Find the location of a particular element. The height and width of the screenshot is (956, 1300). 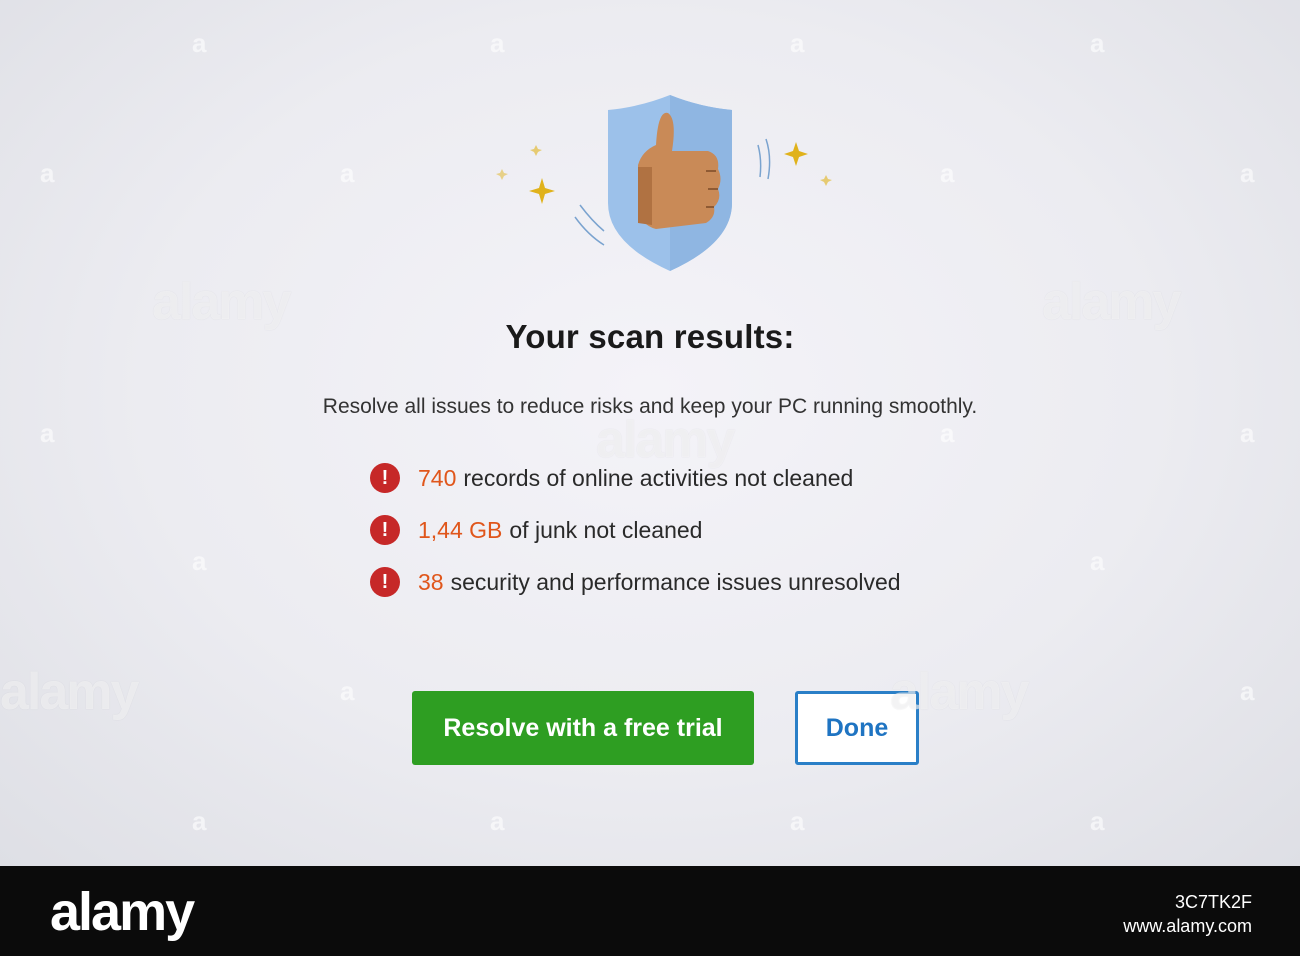

issue-text: of junk not cleaned is located at coordinates (606, 529).